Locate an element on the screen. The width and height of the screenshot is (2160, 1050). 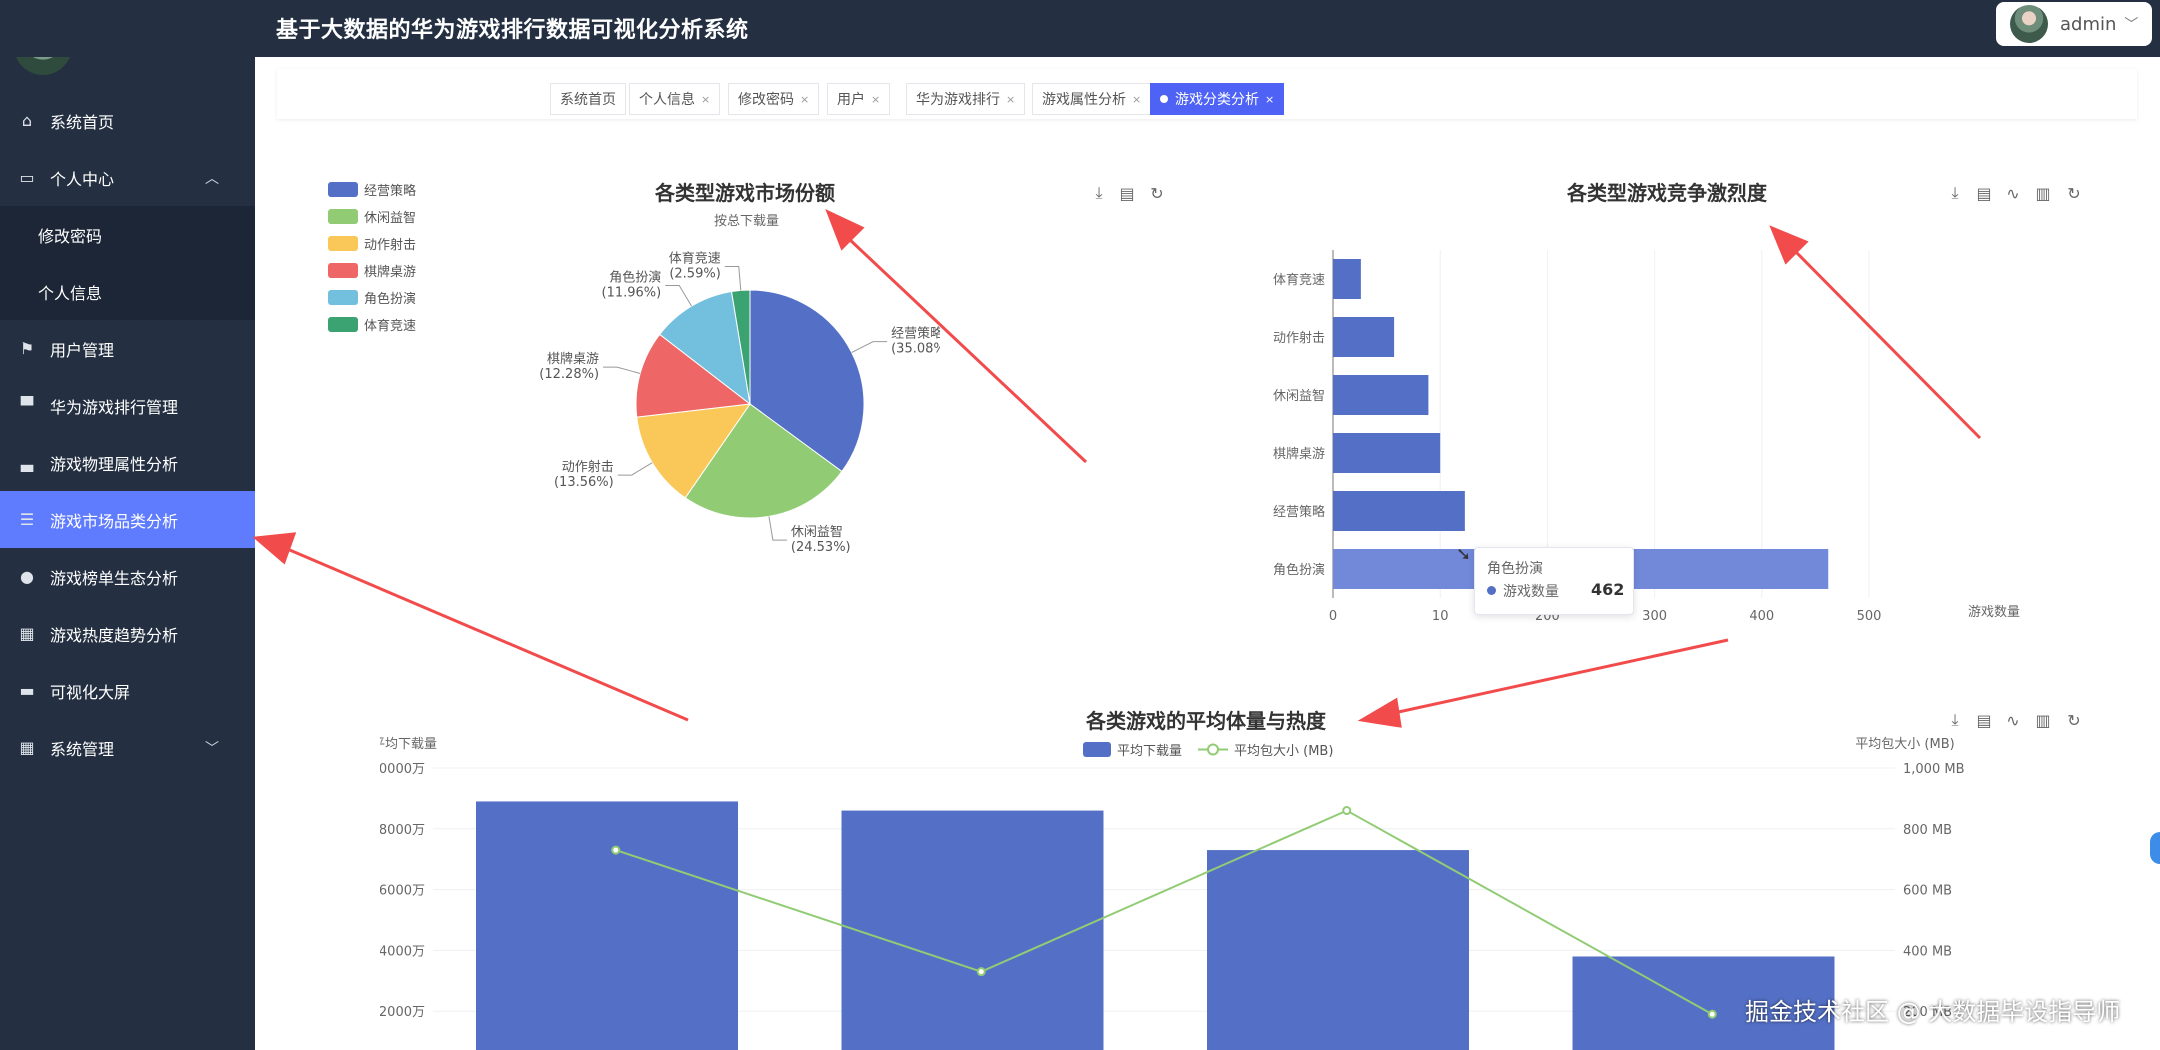
side-scroll-handle is located at coordinates (2155, 848).